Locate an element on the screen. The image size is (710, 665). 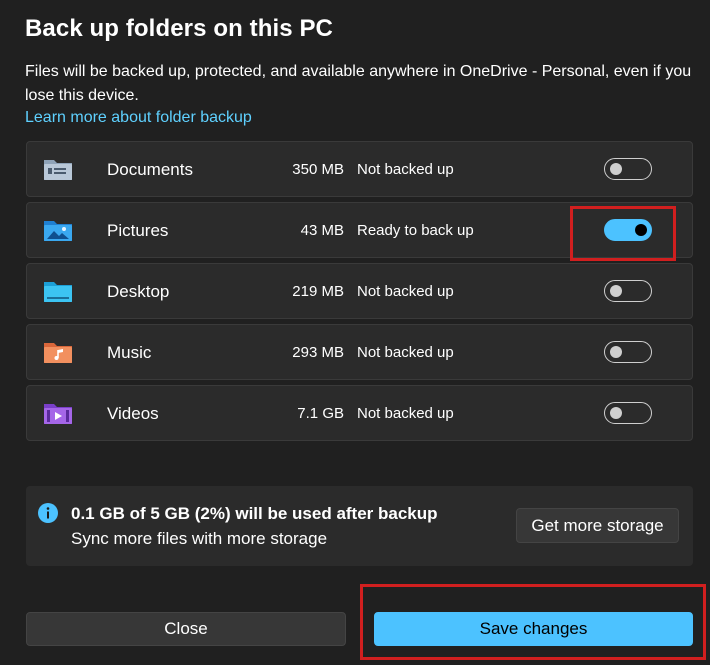
folder-name: Videos is located at coordinates (133, 413).